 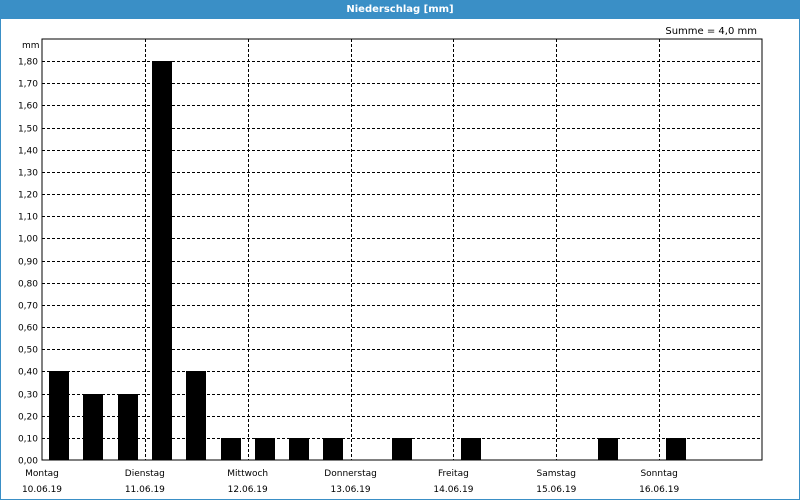 What do you see at coordinates (28, 196) in the screenshot?
I see `y-tick-label: 1,20` at bounding box center [28, 196].